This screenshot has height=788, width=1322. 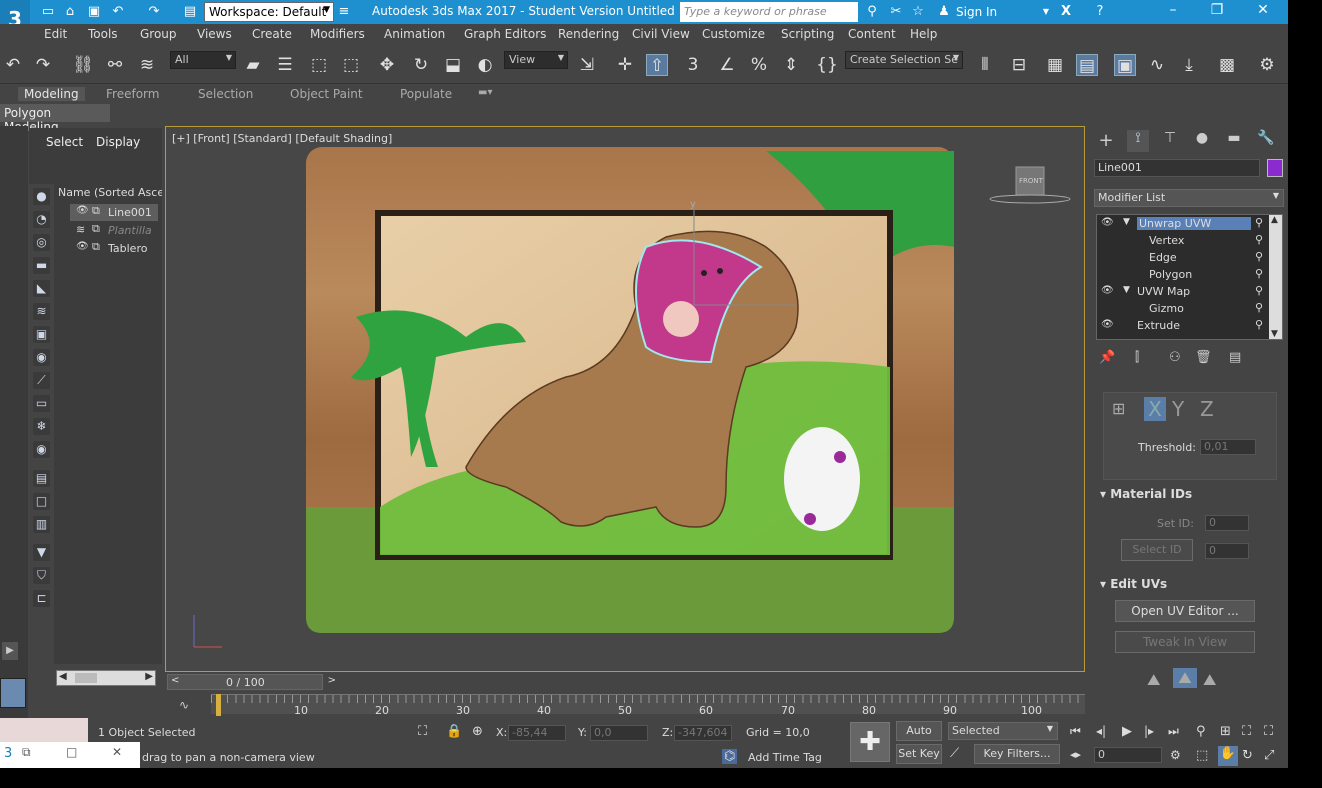 What do you see at coordinates (1106, 141) in the screenshot?
I see `create-tab-icon: +` at bounding box center [1106, 141].